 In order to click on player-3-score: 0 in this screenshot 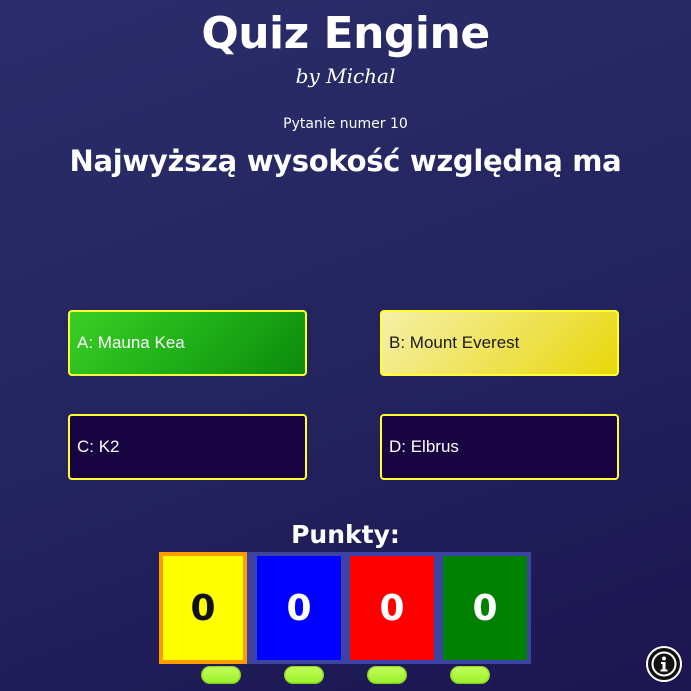, I will do `click(392, 608)`.